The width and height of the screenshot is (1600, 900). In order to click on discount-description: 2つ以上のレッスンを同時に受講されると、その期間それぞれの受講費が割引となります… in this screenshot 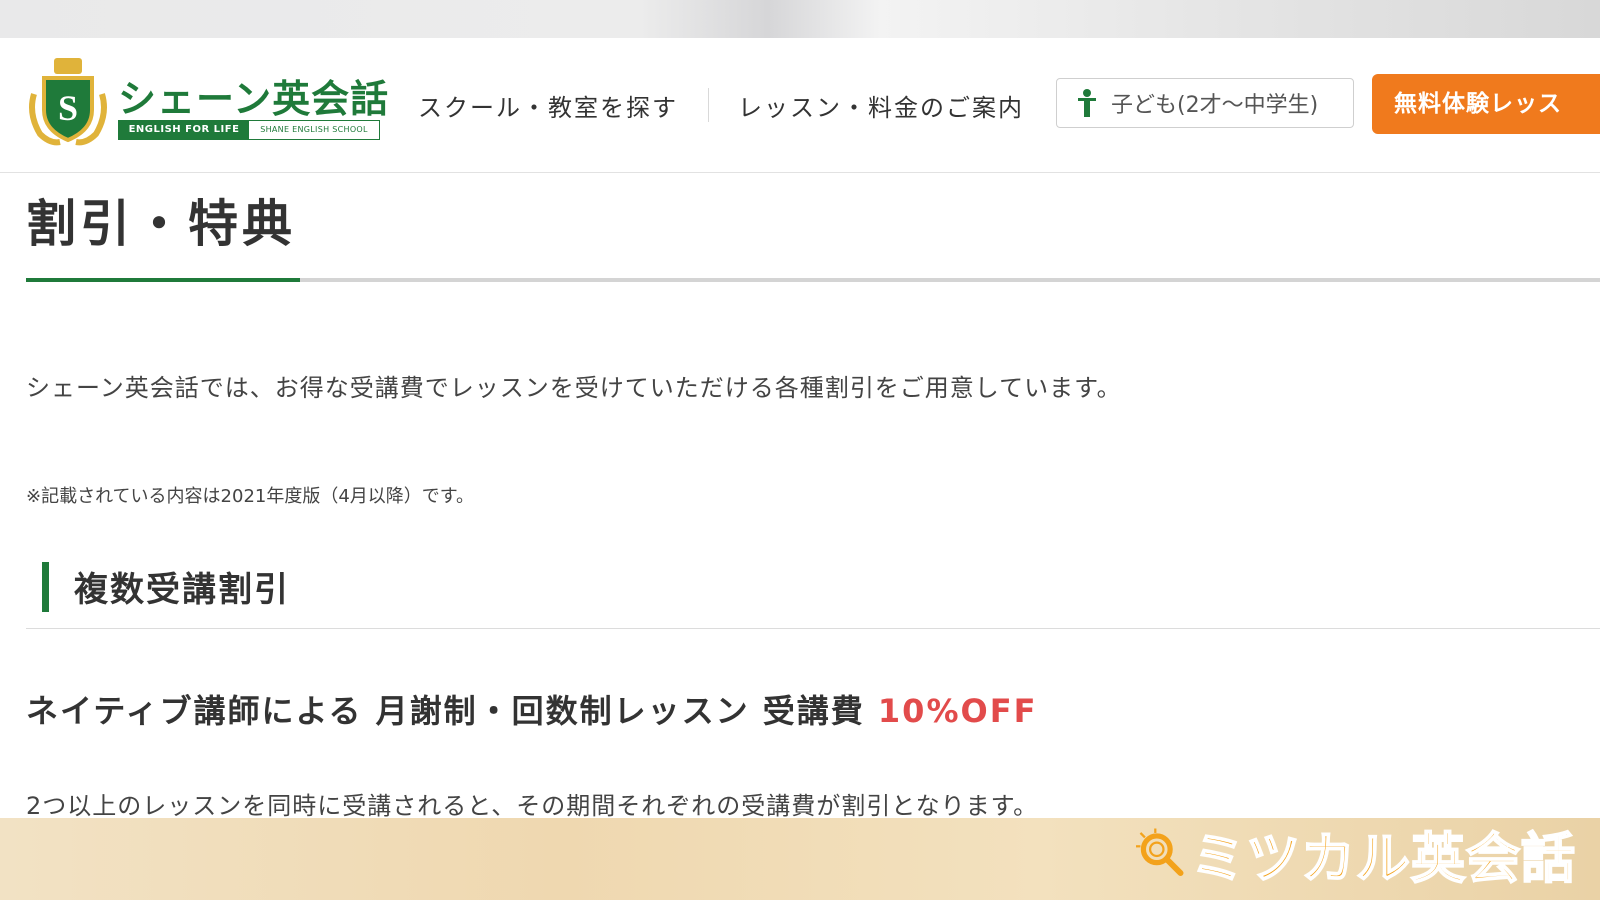, I will do `click(532, 806)`.